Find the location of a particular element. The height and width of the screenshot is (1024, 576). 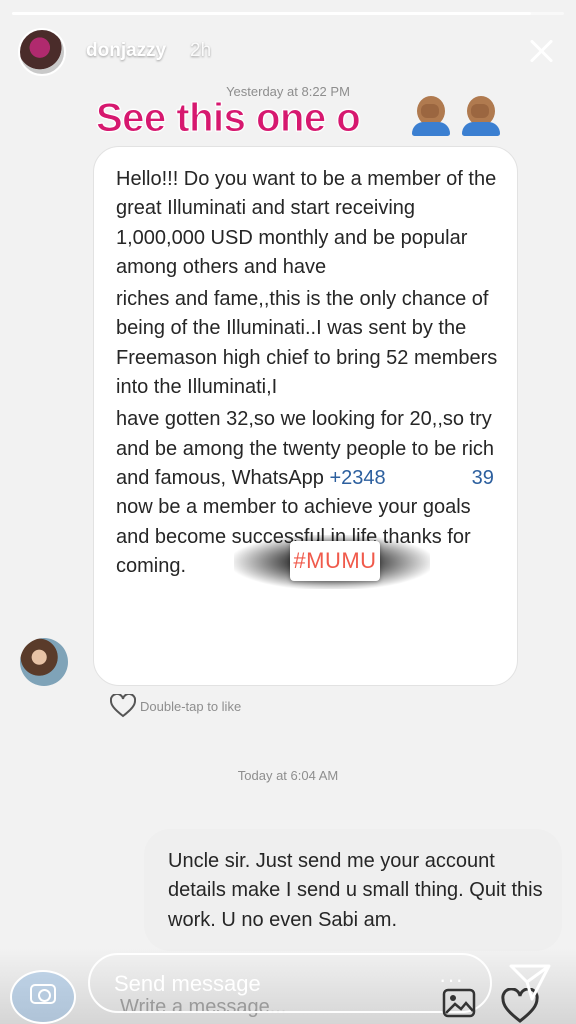

close-icon is located at coordinates (541, 51).